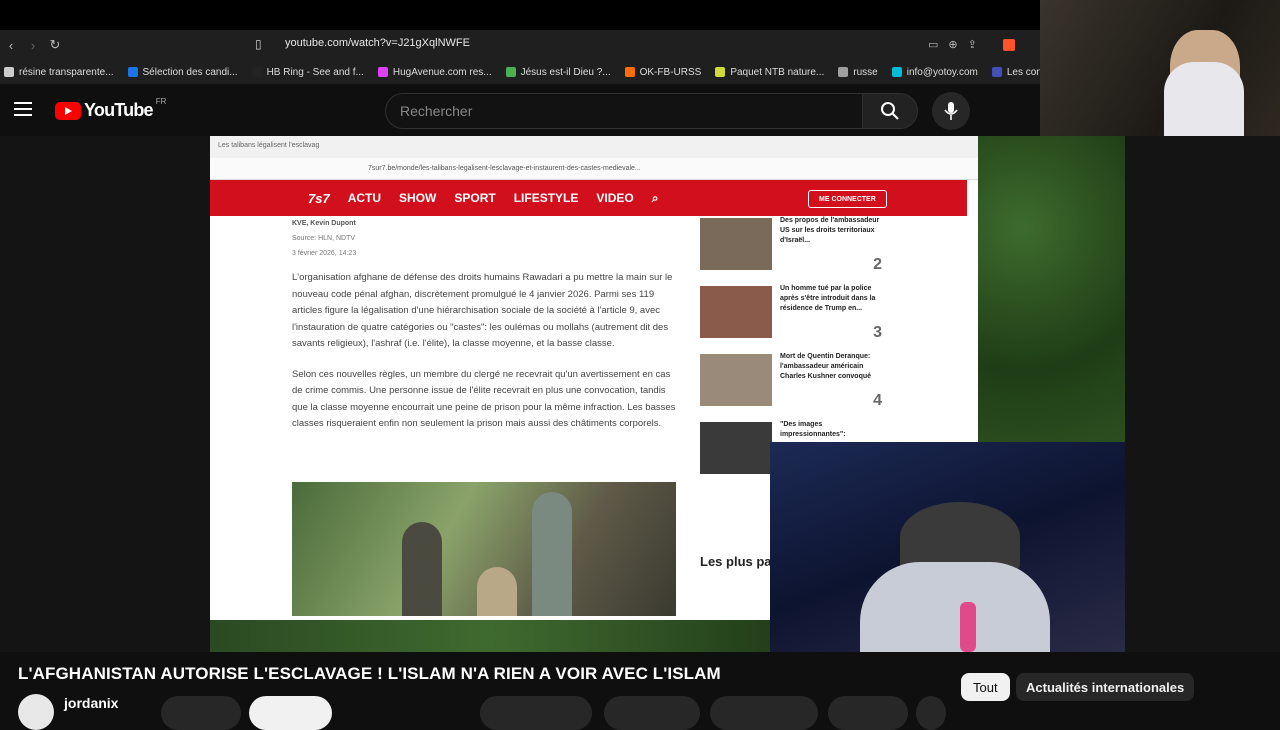  I want to click on channel-name: jordanix, so click(91, 703).